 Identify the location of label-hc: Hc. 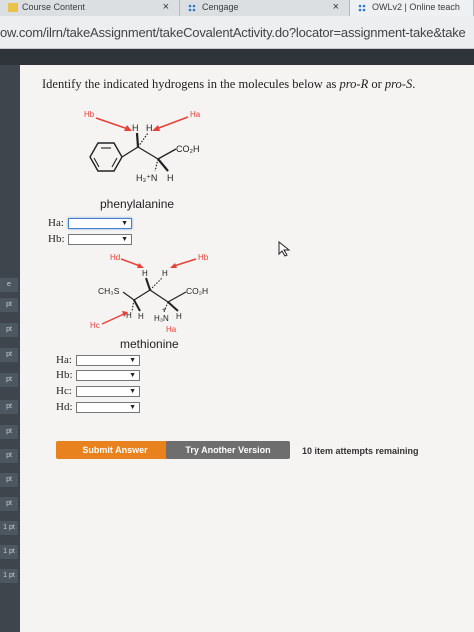
(95, 325).